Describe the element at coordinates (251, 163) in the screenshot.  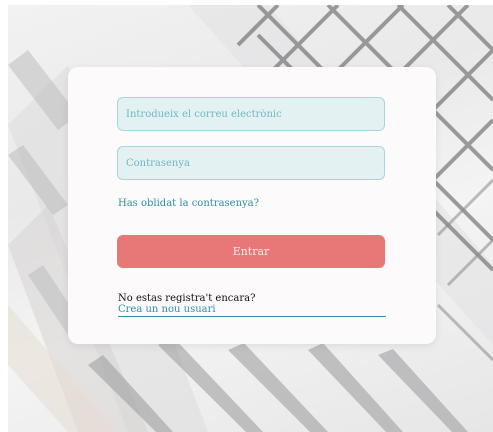
I see `password-input` at that location.